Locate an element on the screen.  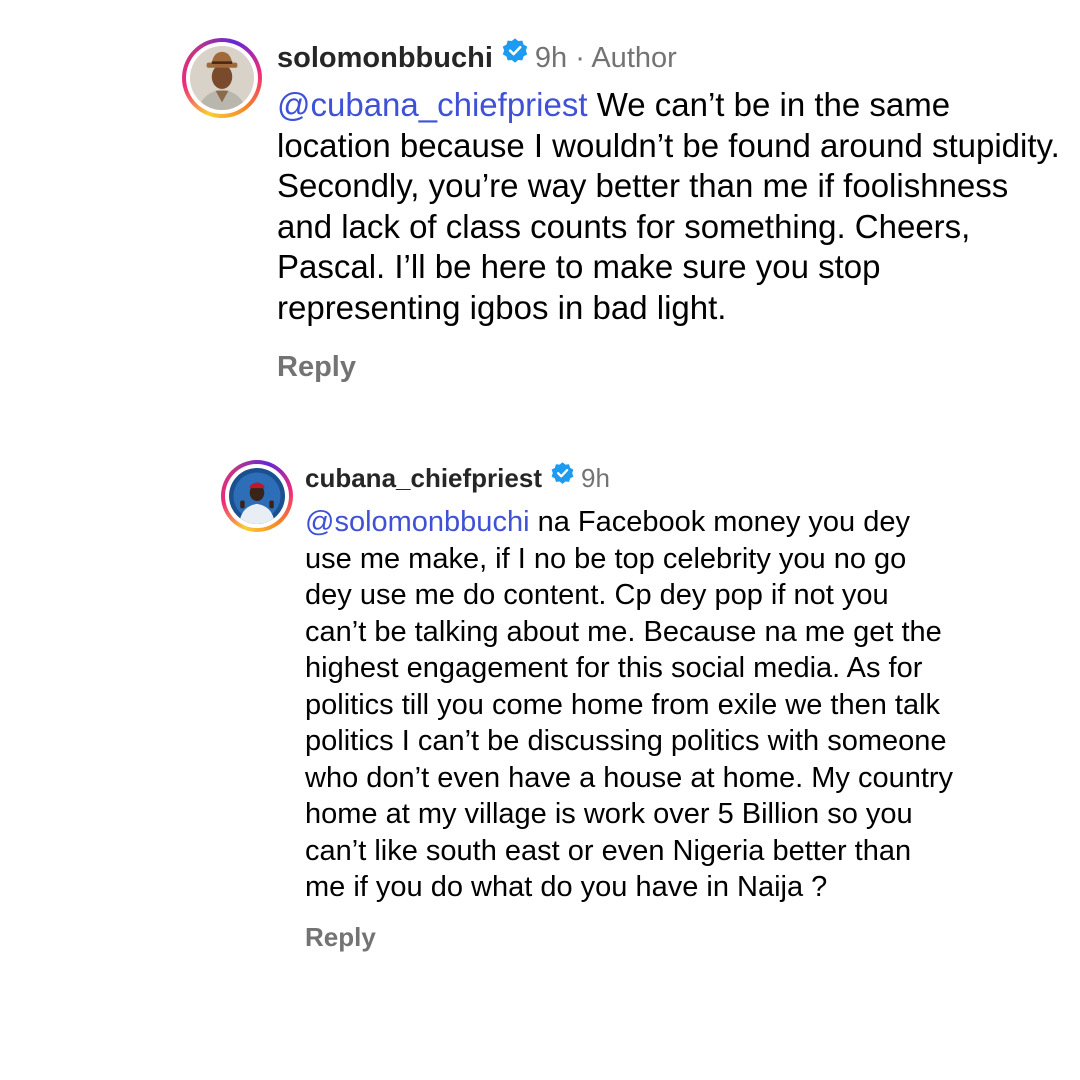
mention-link: @cubana_chiefpriest is located at coordinates (432, 104).